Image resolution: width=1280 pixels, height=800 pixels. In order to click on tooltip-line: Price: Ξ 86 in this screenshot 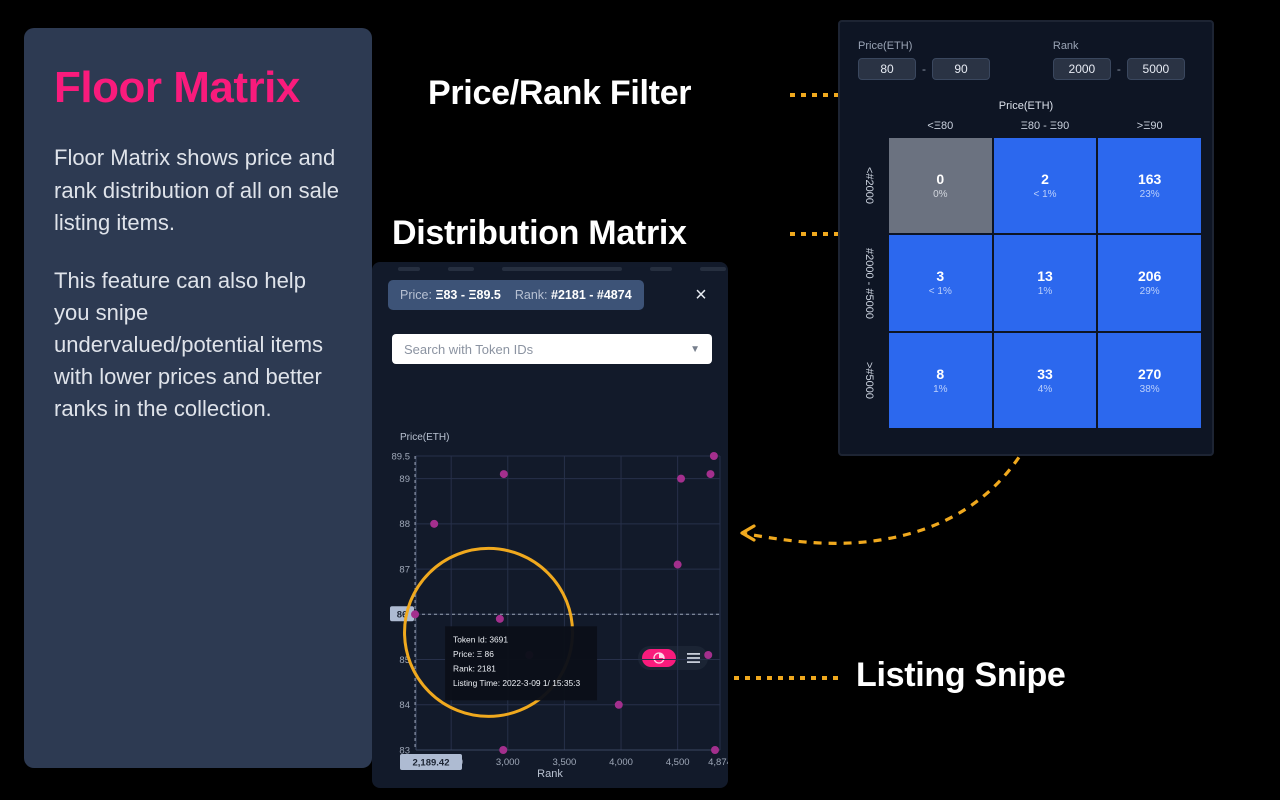, I will do `click(473, 654)`.